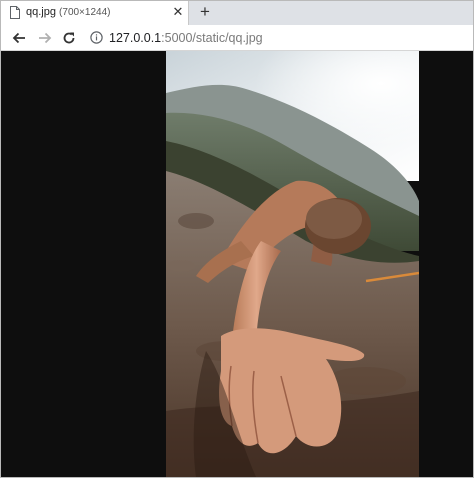 Image resolution: width=474 pixels, height=478 pixels. What do you see at coordinates (69, 38) in the screenshot?
I see `reload-icon` at bounding box center [69, 38].